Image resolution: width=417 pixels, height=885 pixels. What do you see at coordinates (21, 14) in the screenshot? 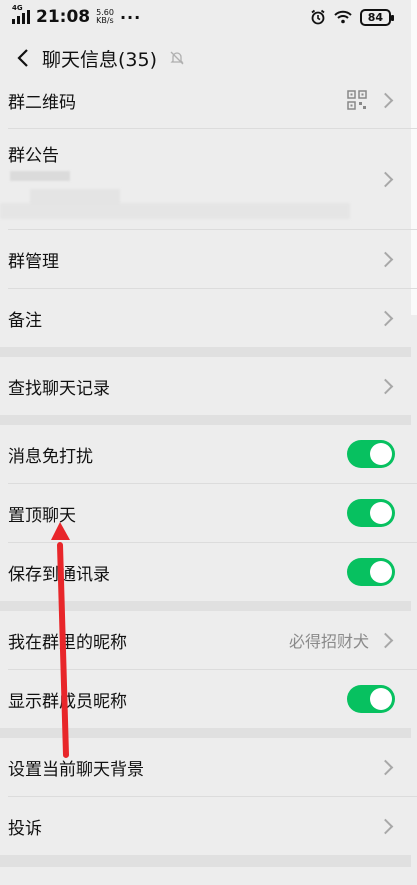
I see `cellular-signal-icon: 4G` at bounding box center [21, 14].